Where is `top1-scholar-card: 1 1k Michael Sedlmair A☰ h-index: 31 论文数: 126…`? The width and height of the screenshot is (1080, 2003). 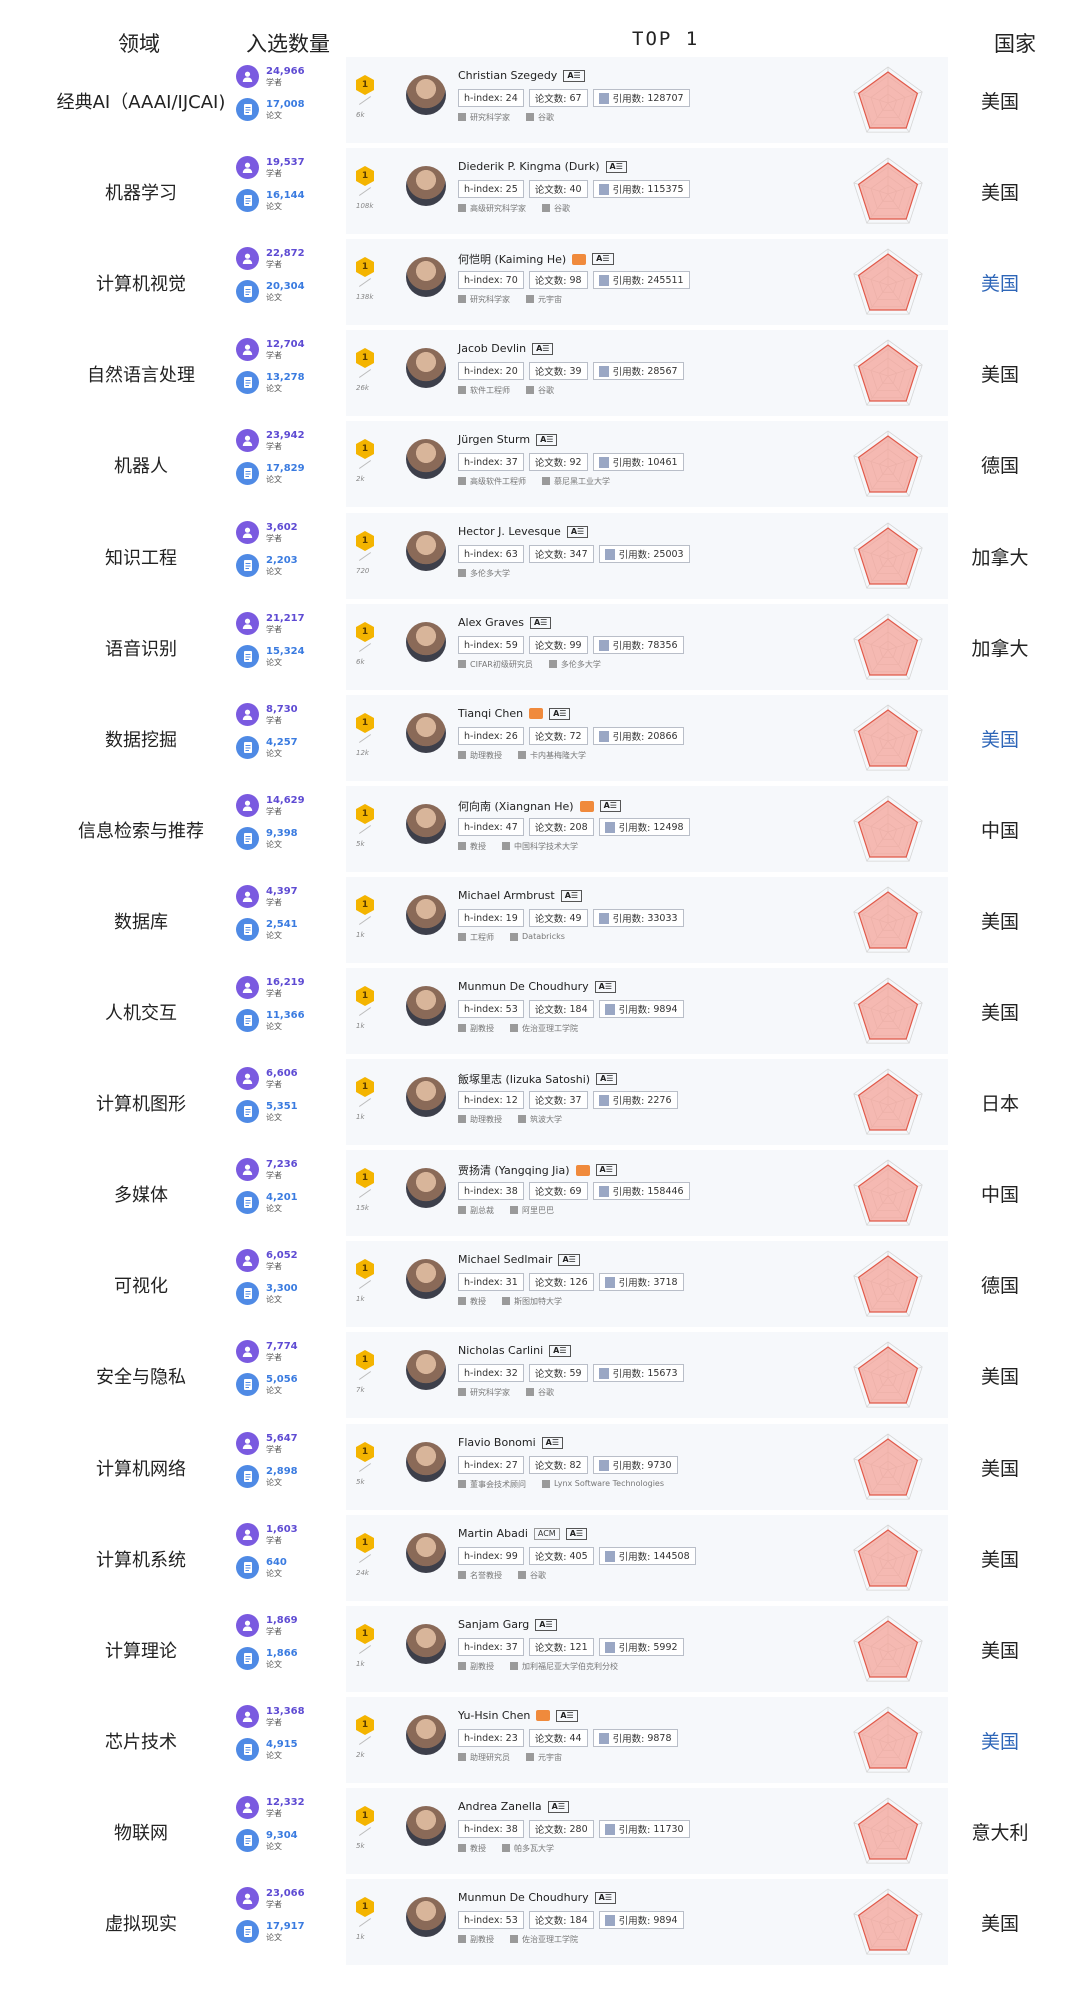
top1-scholar-card: 1 1k Michael Sedlmair A☰ h-index: 31 论文数: 126… is located at coordinates (647, 1284).